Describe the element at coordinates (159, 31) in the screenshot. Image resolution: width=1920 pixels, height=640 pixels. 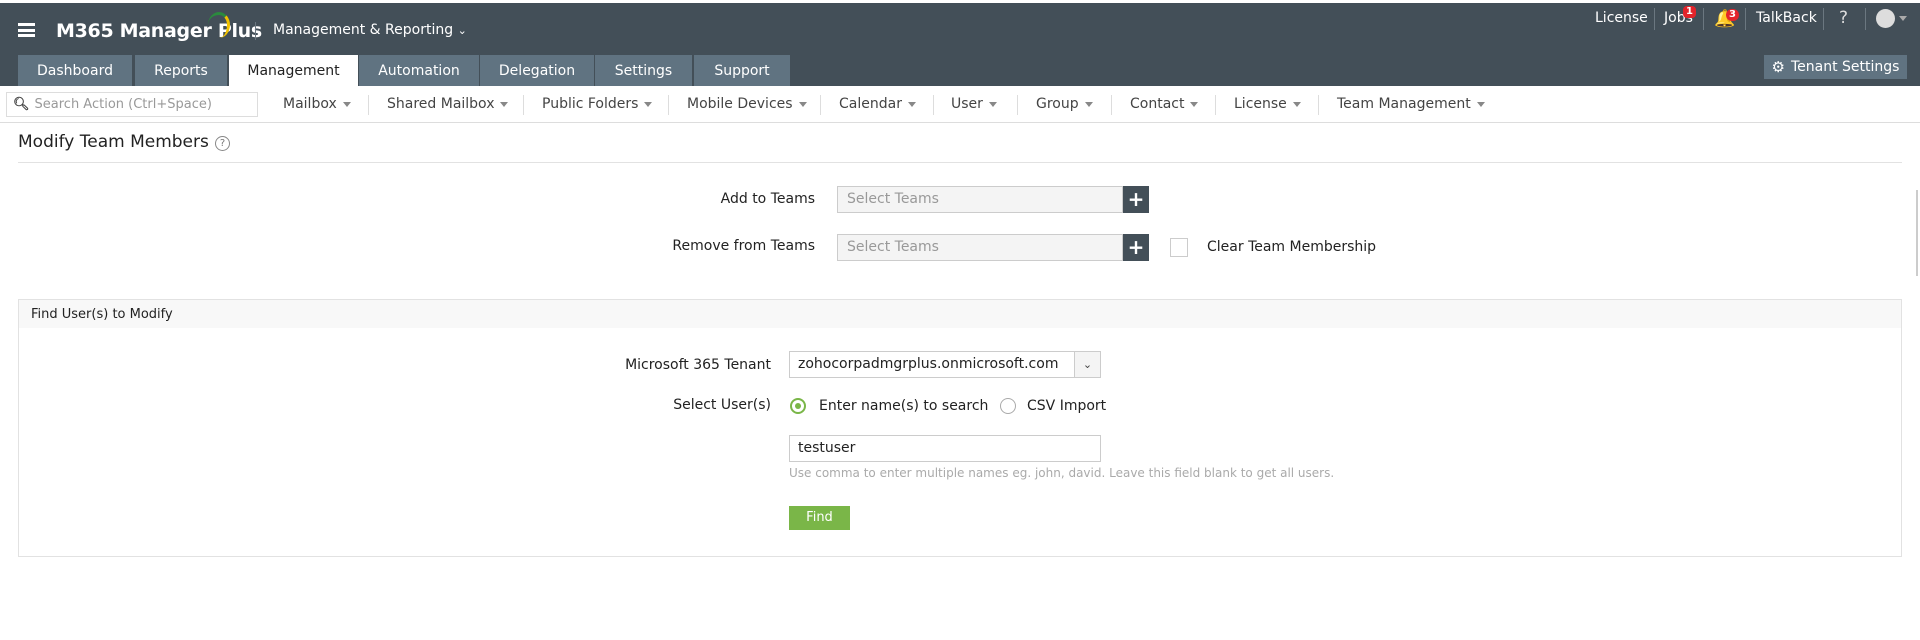
I see `app-logo: M365 Manager Plus` at that location.